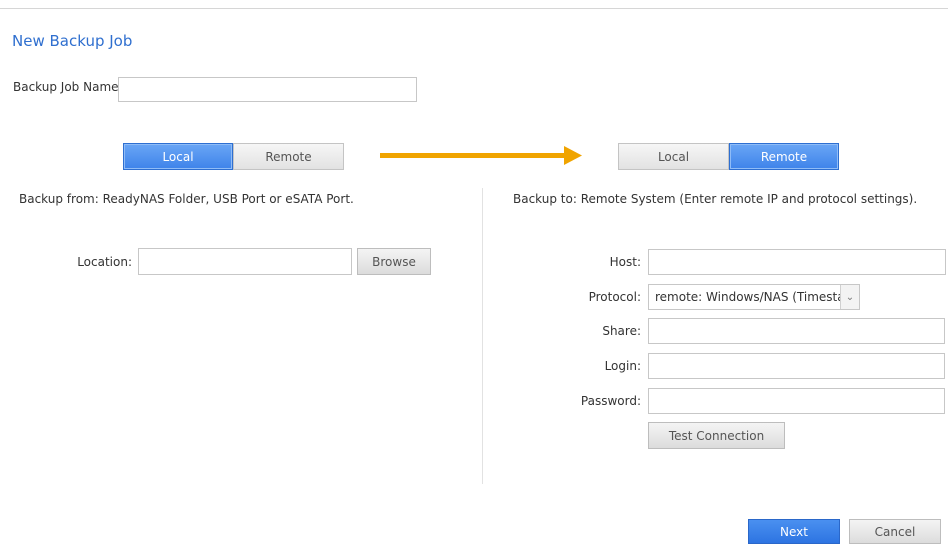 This screenshot has height=544, width=948. Describe the element at coordinates (482, 336) in the screenshot. I see `column-divider` at that location.